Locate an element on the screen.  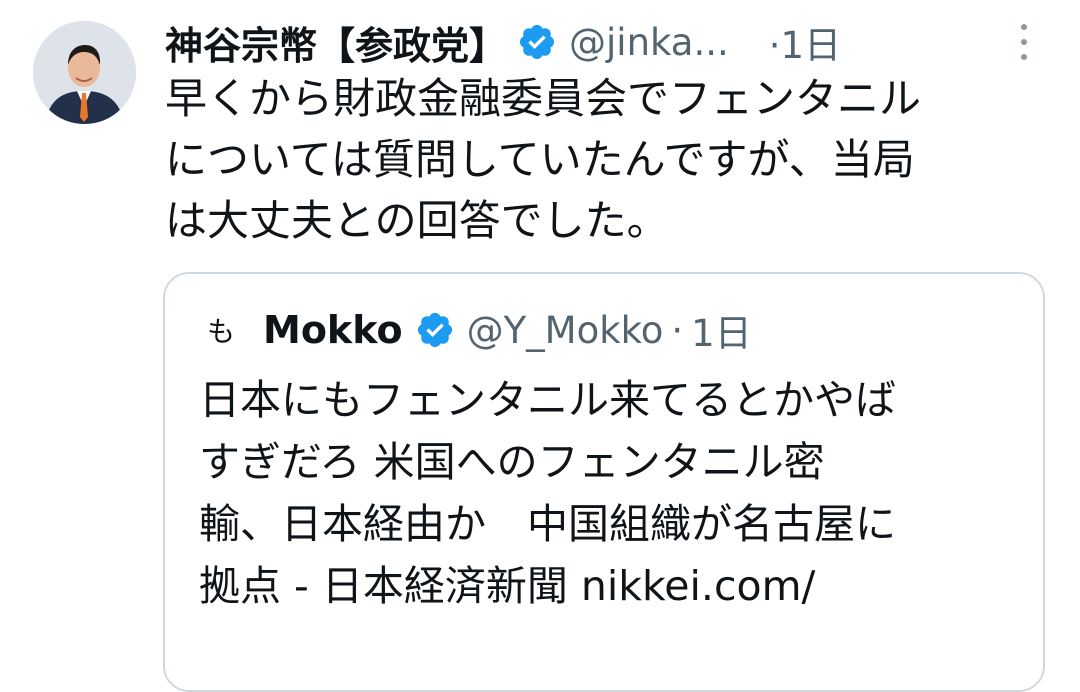
quoted-avatar-glyph: も is located at coordinates (220, 331).